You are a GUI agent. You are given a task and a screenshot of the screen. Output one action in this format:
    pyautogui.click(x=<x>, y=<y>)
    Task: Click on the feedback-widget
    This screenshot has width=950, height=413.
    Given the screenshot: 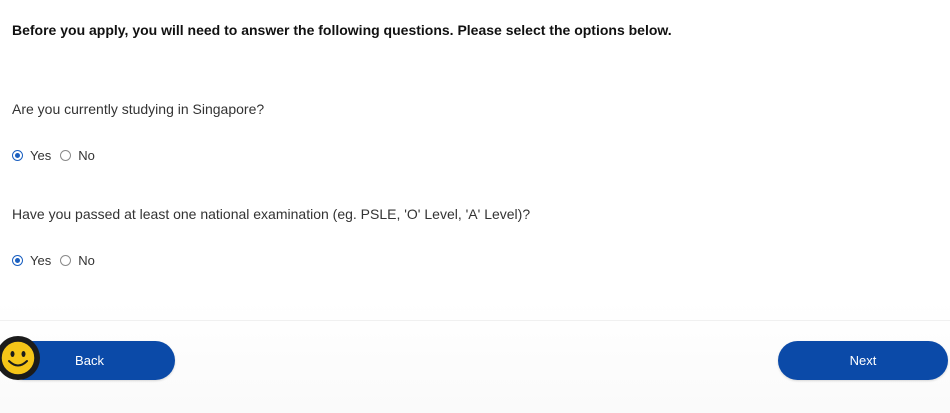 What is the action you would take?
    pyautogui.click(x=20, y=358)
    